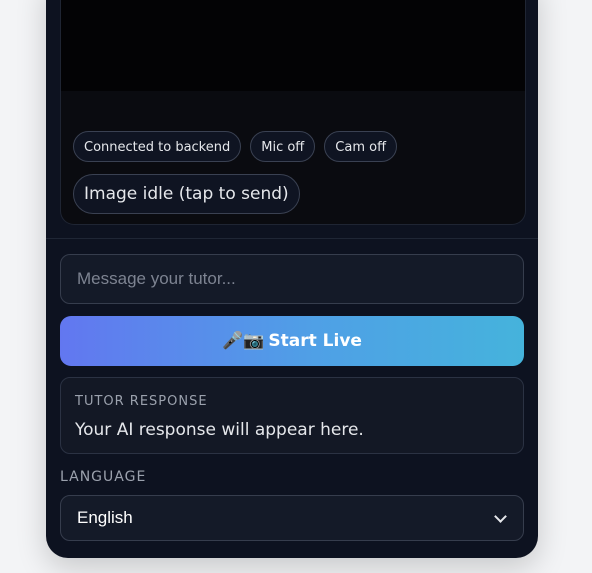 This screenshot has width=592, height=573. I want to click on section-divider, so click(292, 238).